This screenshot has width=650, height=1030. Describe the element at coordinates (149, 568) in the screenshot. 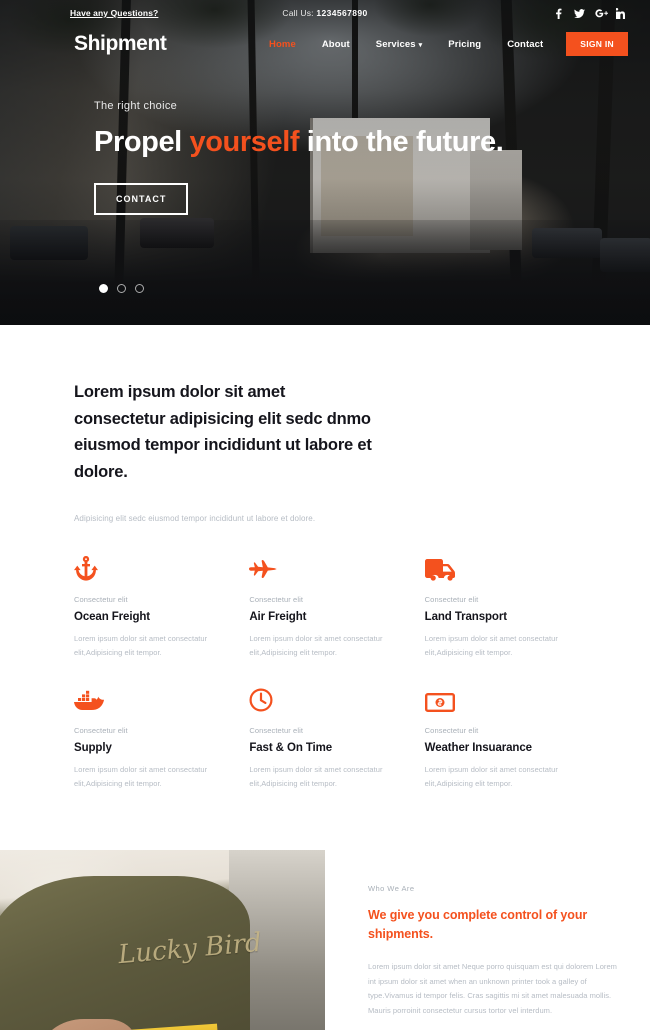

I see `anchor-icon` at that location.